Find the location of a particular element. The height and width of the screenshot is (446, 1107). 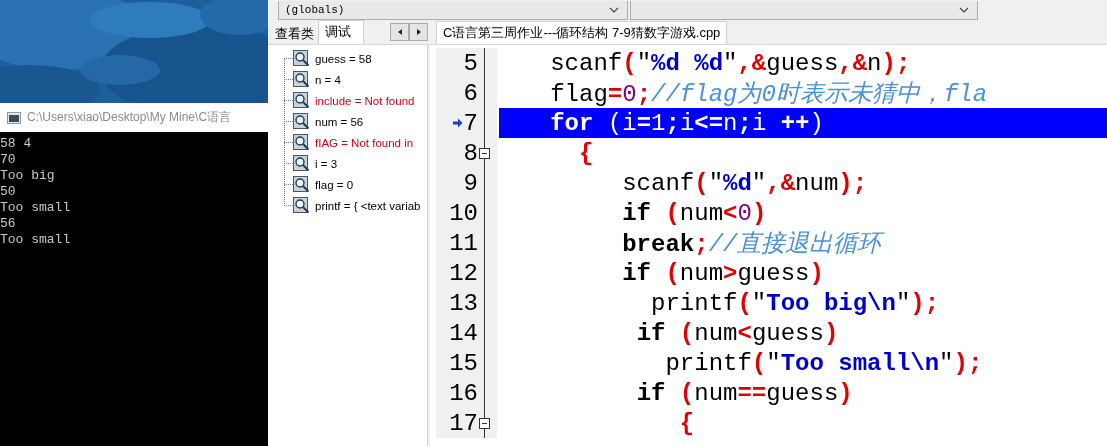

file-tab: C语言第三周作业---循环结构 7-9猜数字游戏.cpp is located at coordinates (582, 32).